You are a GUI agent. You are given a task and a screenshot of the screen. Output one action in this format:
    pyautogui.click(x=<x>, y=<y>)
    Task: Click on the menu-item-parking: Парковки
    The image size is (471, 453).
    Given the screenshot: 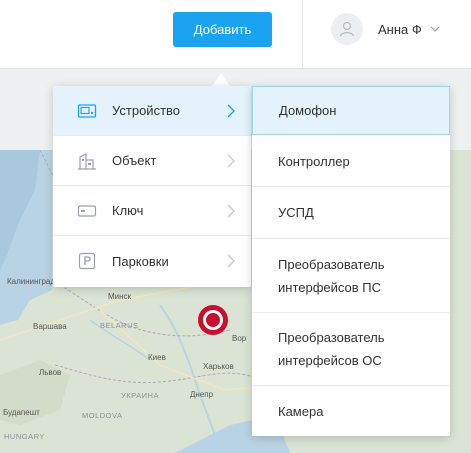 What is the action you would take?
    pyautogui.click(x=152, y=261)
    